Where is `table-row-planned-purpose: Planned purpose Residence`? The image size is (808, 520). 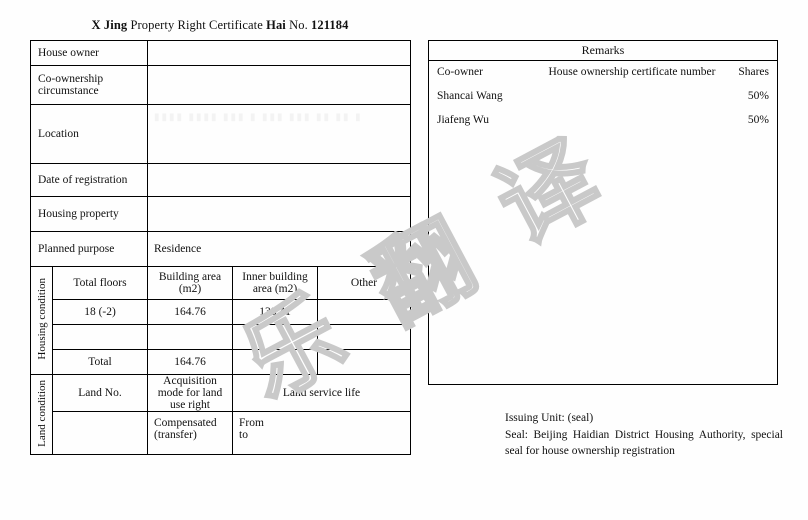 table-row-planned-purpose: Planned purpose Residence is located at coordinates (221, 249).